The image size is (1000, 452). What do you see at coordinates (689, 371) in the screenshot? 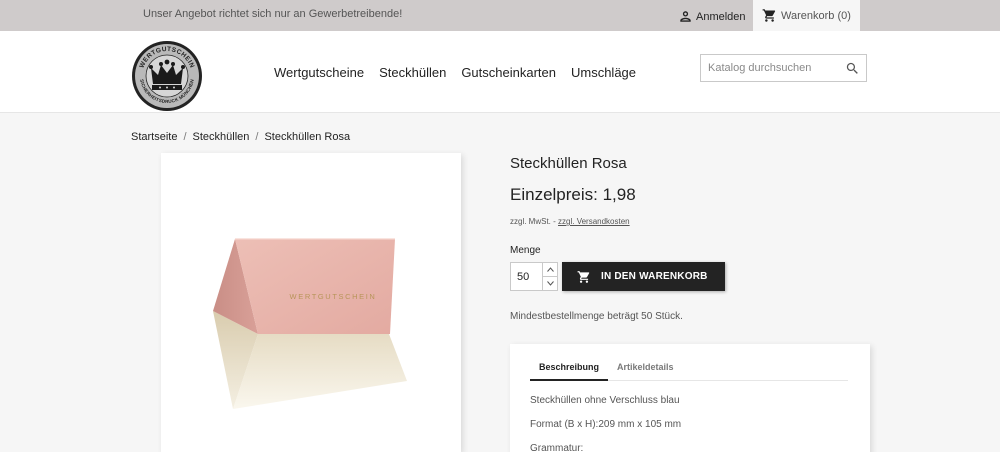
I see `tab-bar: Beschreibung Artikeldetails` at bounding box center [689, 371].